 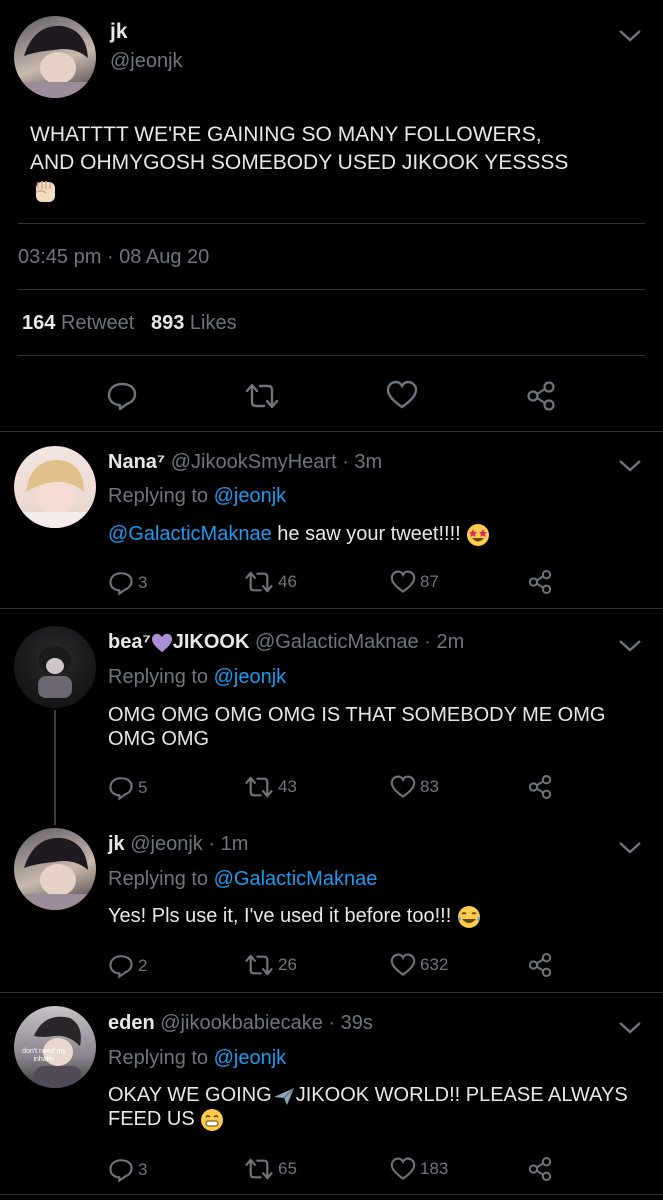 I want to click on thread-line, so click(x=55, y=767).